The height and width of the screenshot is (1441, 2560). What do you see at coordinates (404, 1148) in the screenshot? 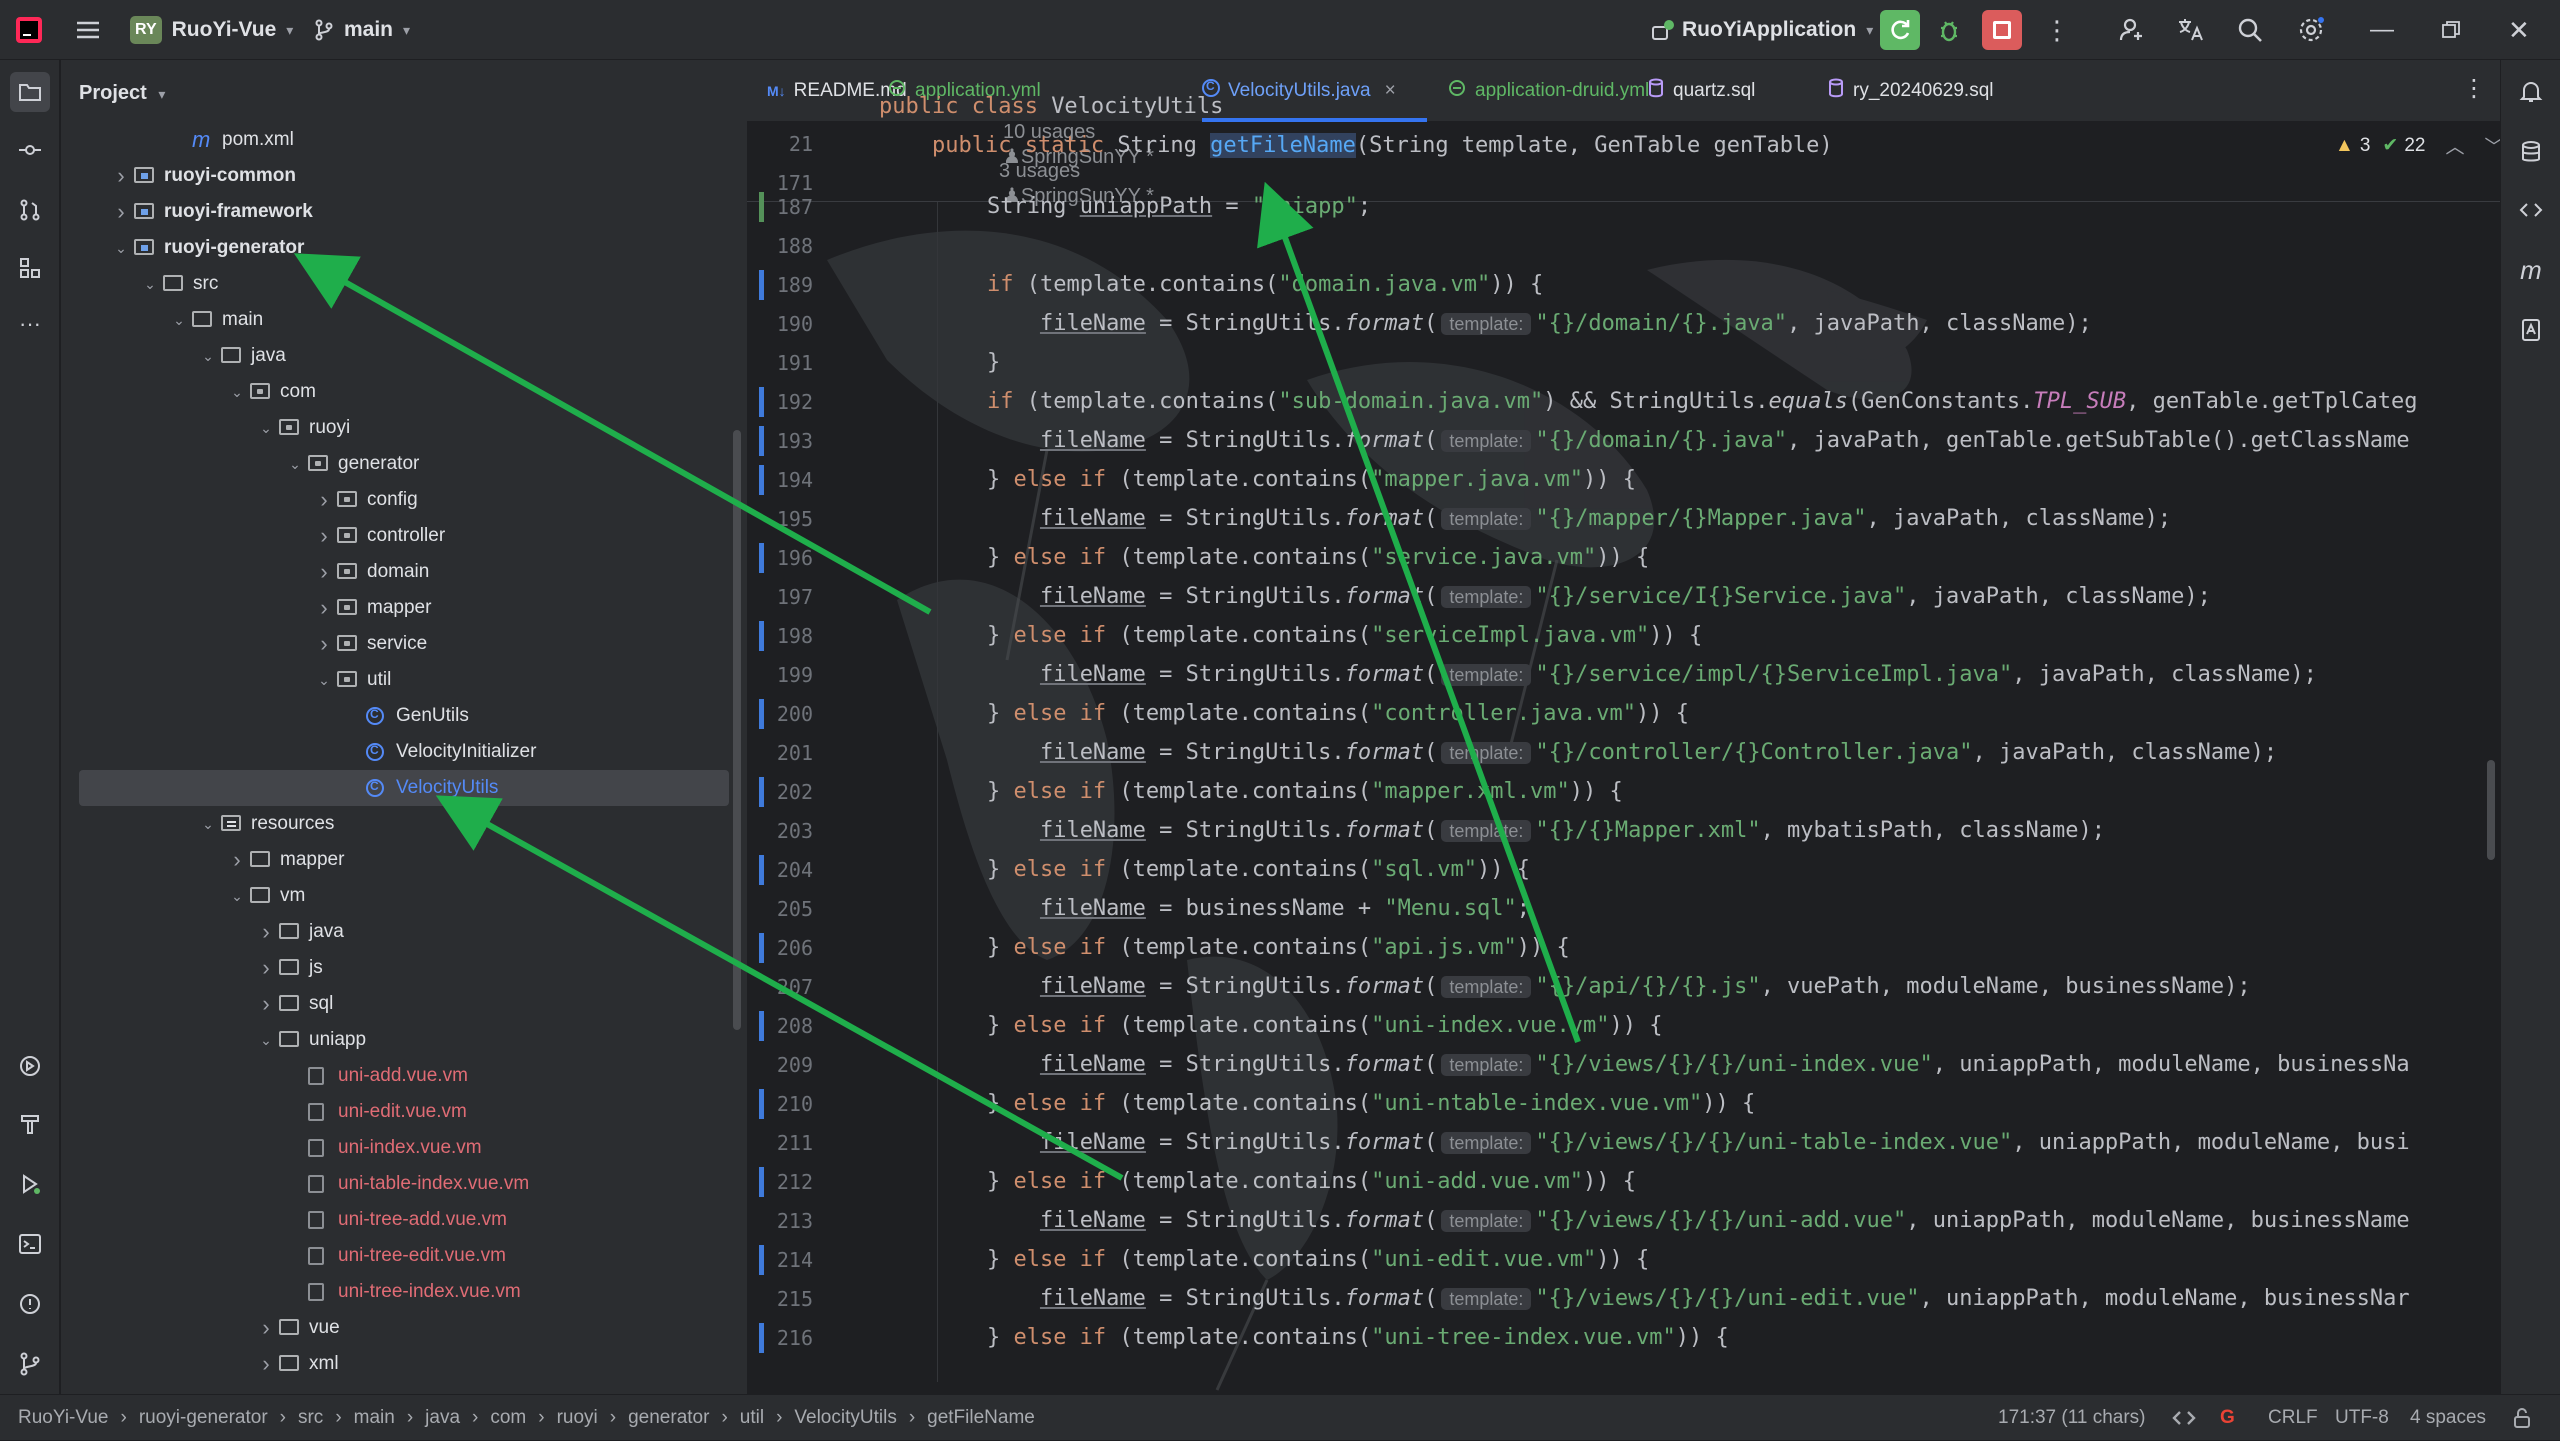
I see `tree-item: uni-index.vue.vm` at bounding box center [404, 1148].